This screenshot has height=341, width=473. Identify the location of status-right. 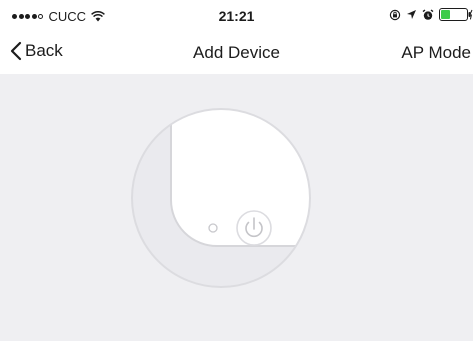
(428, 14).